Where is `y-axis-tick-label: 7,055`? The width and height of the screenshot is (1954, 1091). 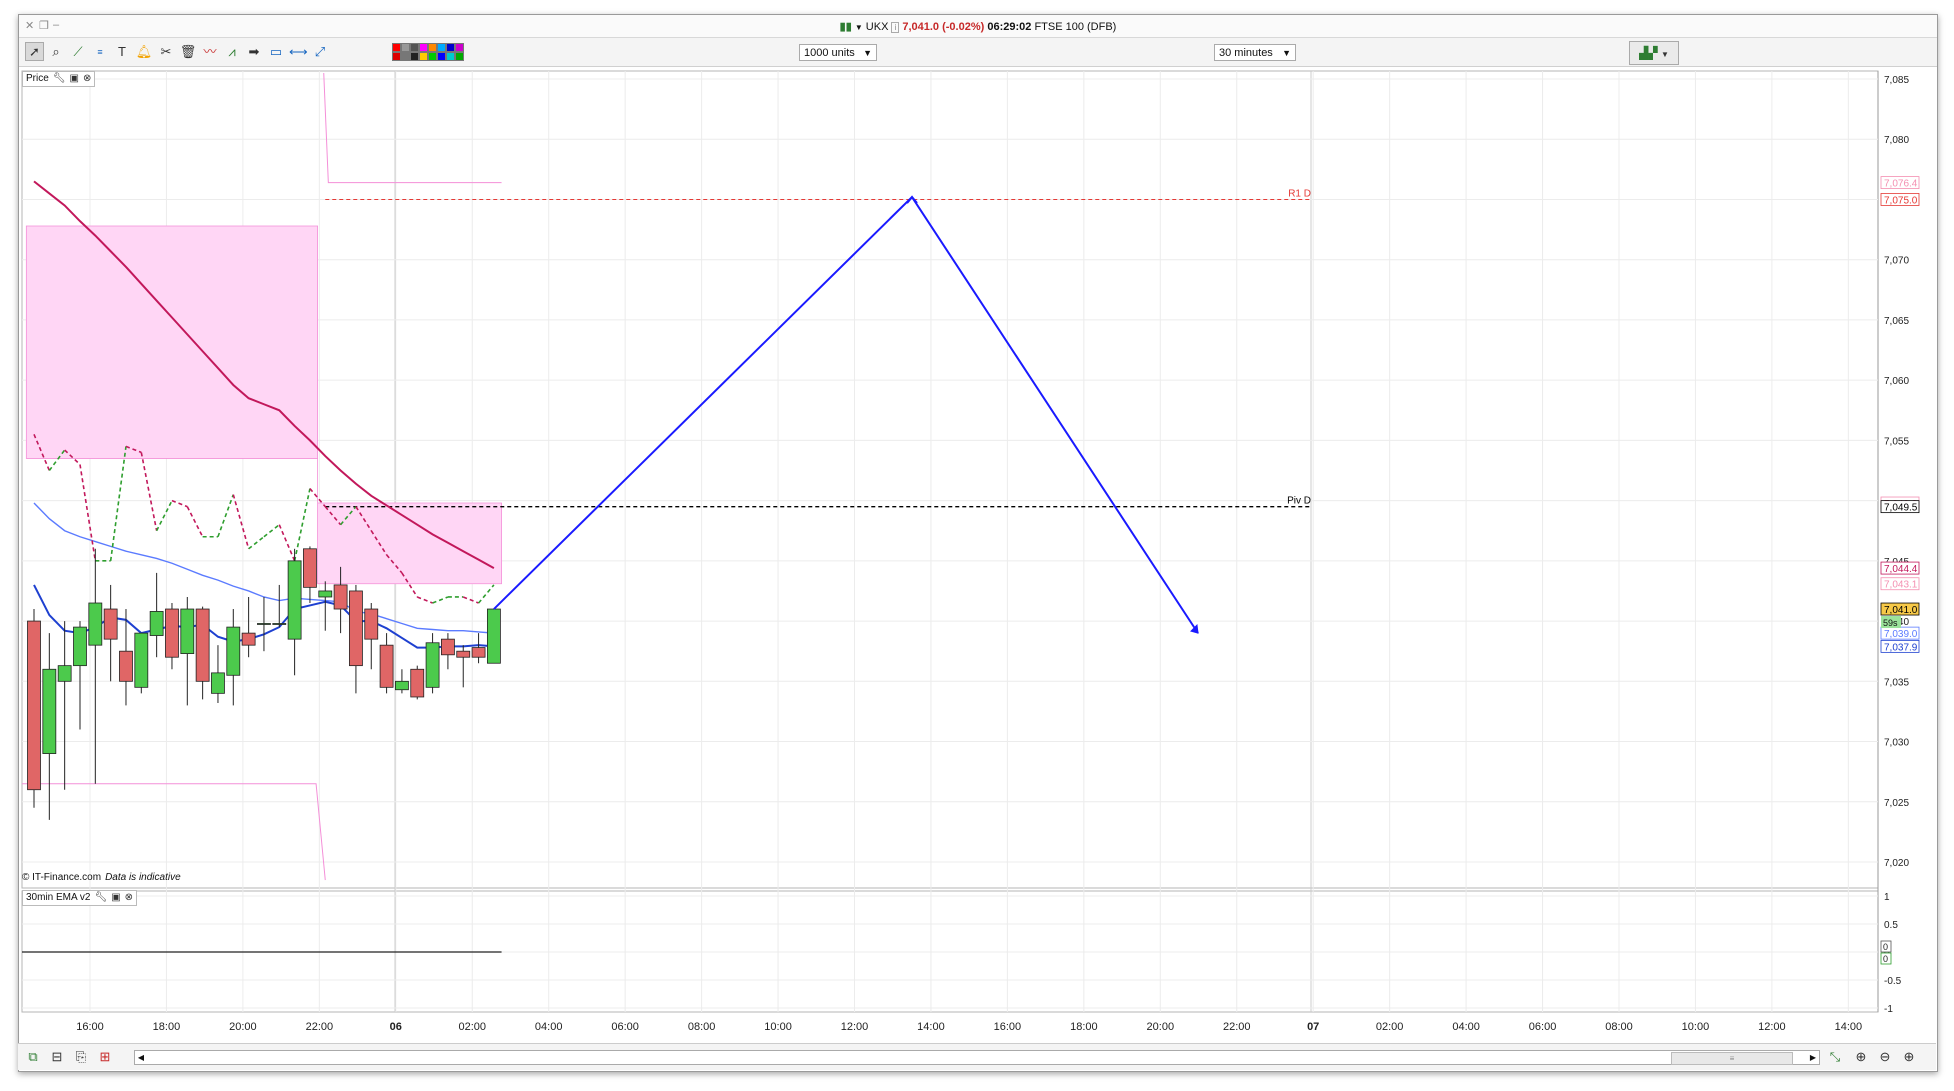
y-axis-tick-label: 7,055 is located at coordinates (1896, 441).